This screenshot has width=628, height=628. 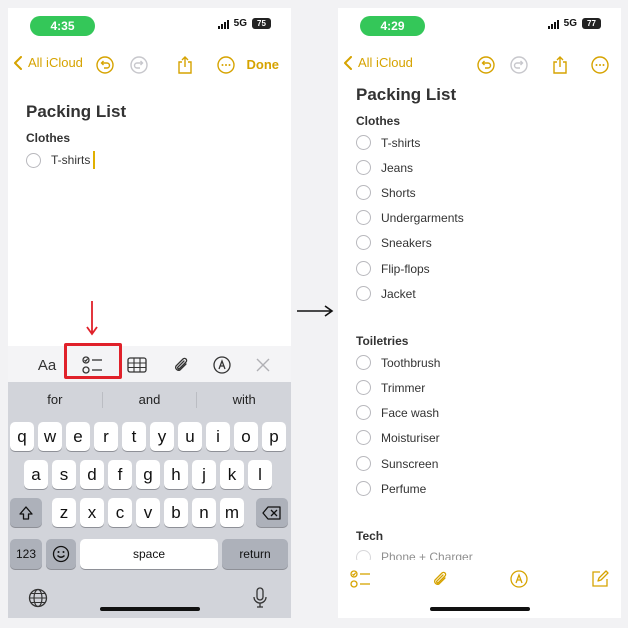 I want to click on text-format-button: Aa, so click(x=47, y=365).